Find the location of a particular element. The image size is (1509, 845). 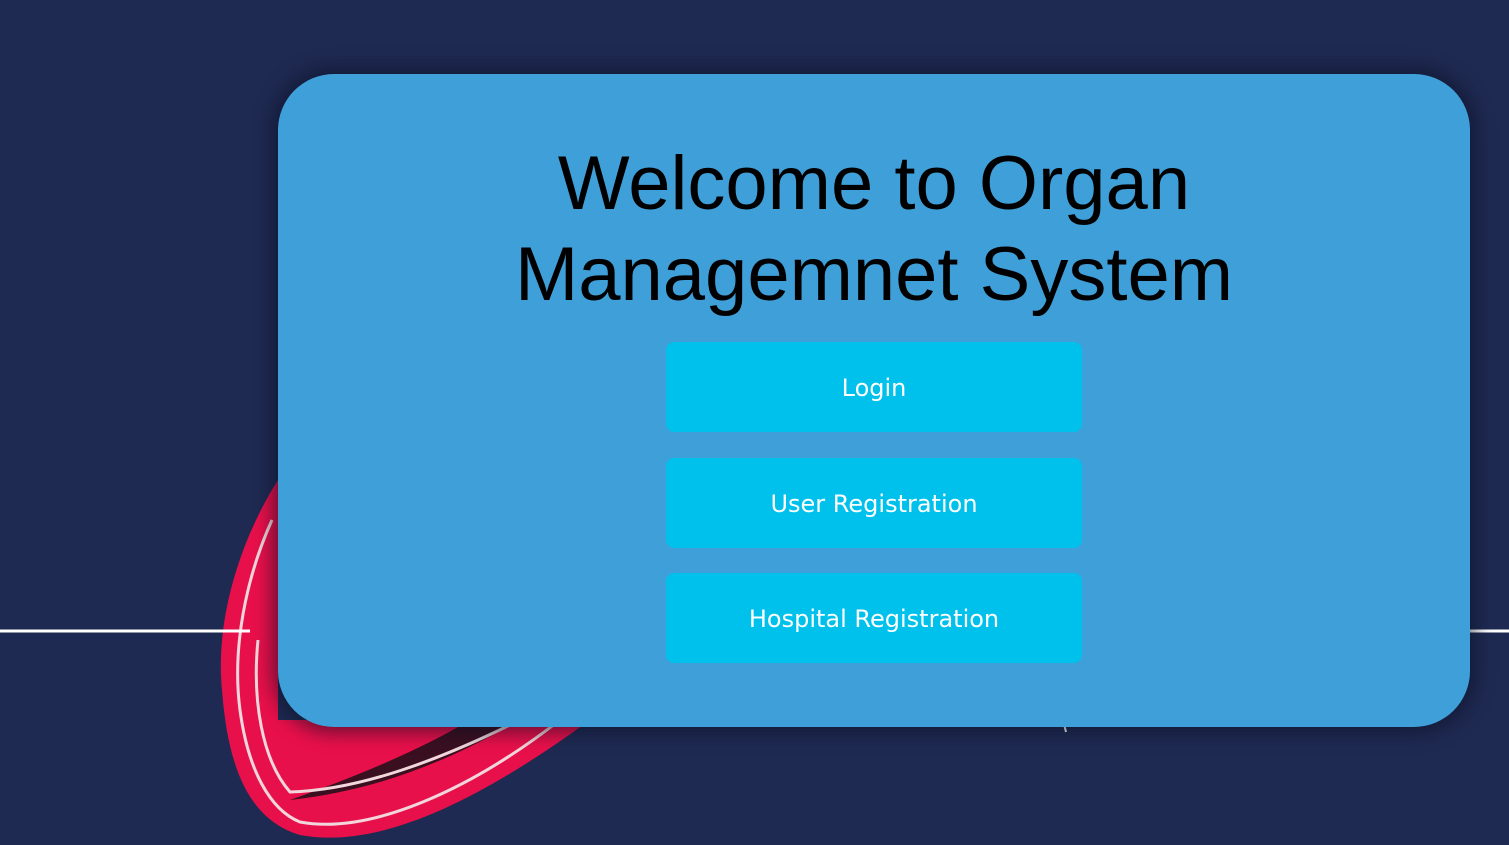

title-line-1: Welcome to Organ is located at coordinates (874, 183).